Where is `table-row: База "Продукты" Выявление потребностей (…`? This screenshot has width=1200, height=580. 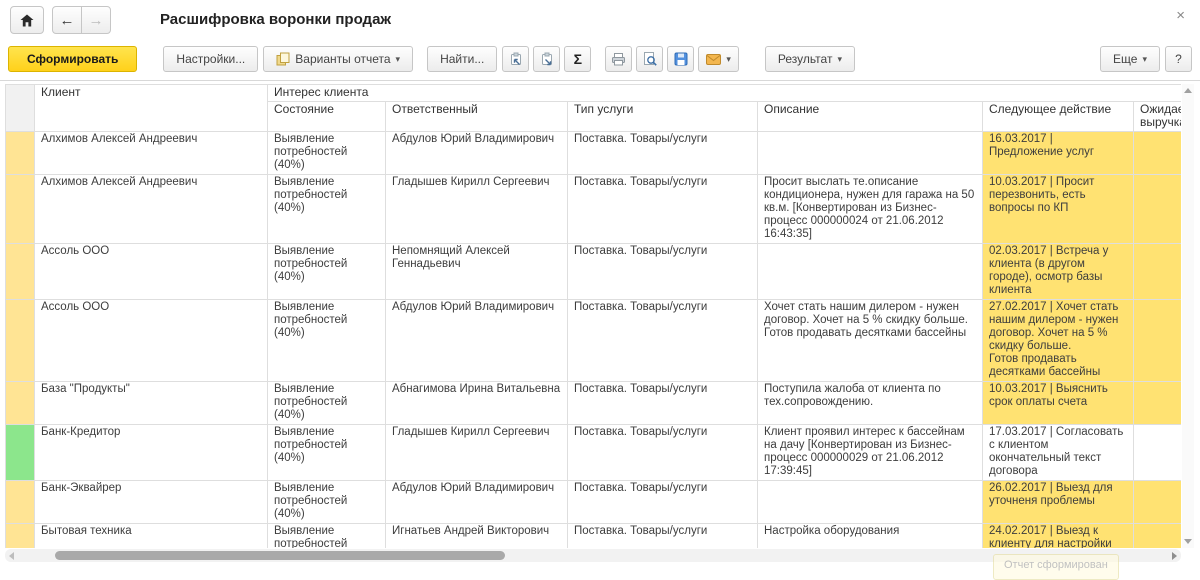 table-row: База "Продукты" Выявление потребностей (… is located at coordinates (593, 403).